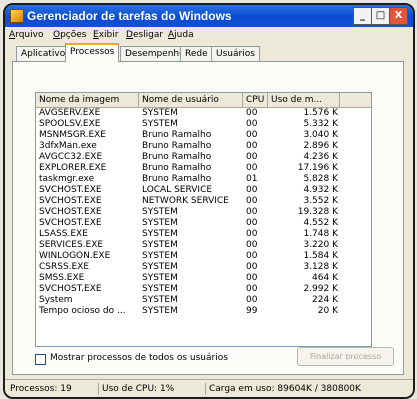  I want to click on menu-ajuda: Ajuda, so click(181, 35).